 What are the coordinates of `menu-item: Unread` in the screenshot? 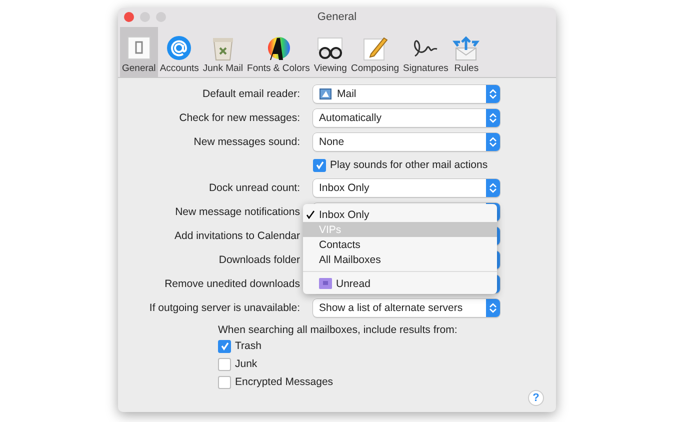 It's located at (400, 283).